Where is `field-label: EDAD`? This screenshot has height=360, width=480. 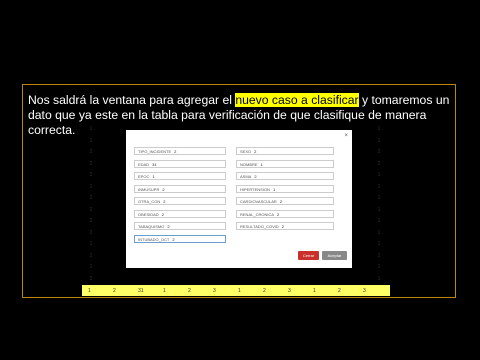 field-label: EDAD is located at coordinates (144, 164).